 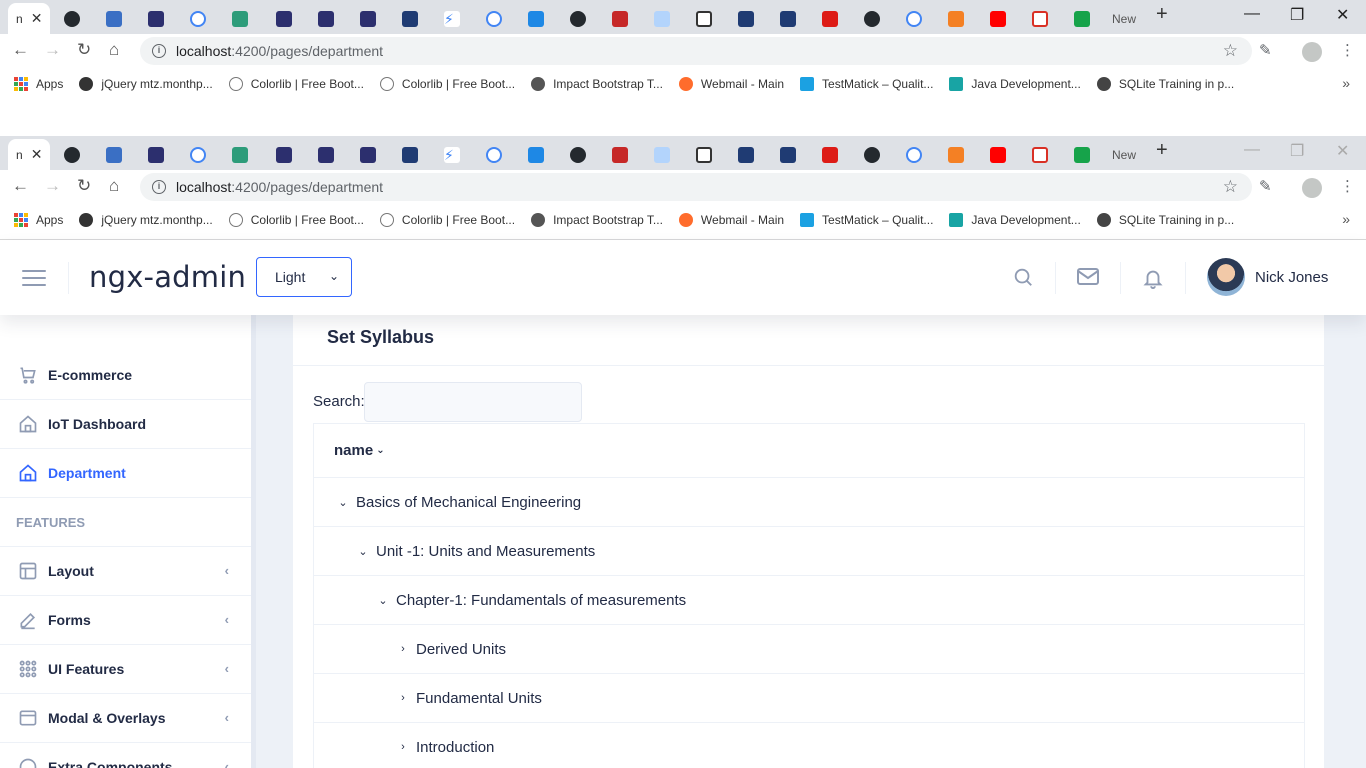 I want to click on theme-select: Light ⌄, so click(x=304, y=277).